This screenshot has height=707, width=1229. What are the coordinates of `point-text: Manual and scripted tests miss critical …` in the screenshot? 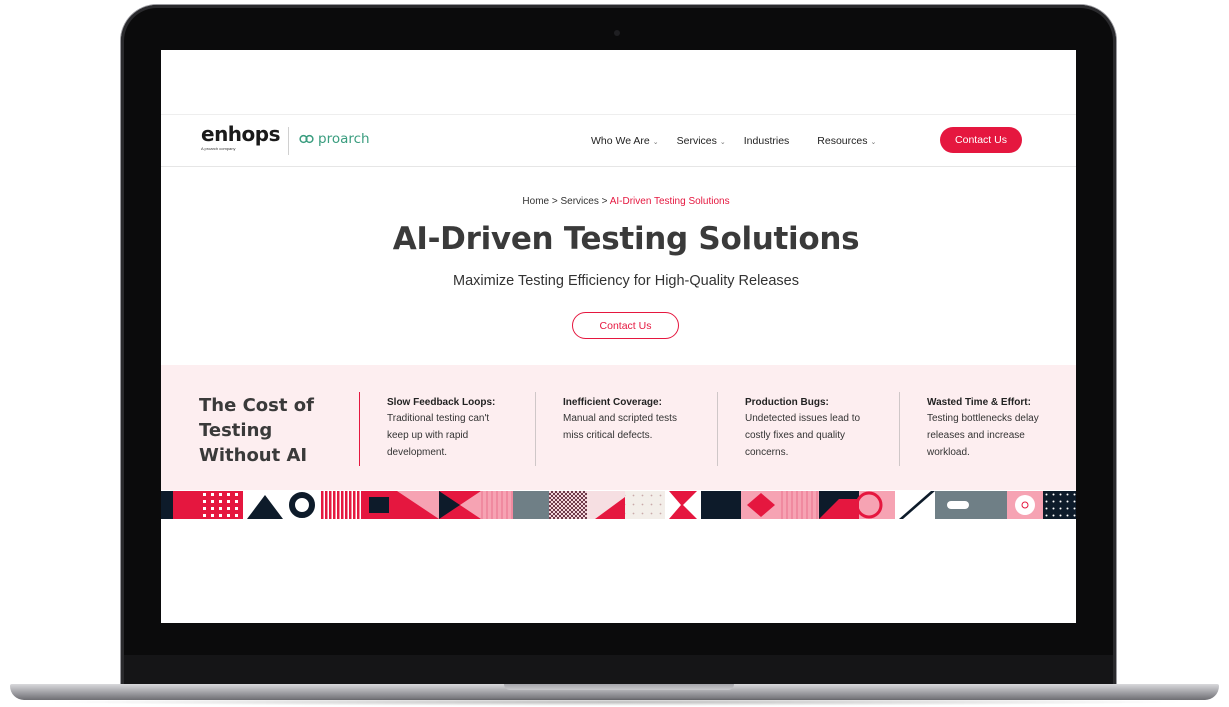 It's located at (620, 427).